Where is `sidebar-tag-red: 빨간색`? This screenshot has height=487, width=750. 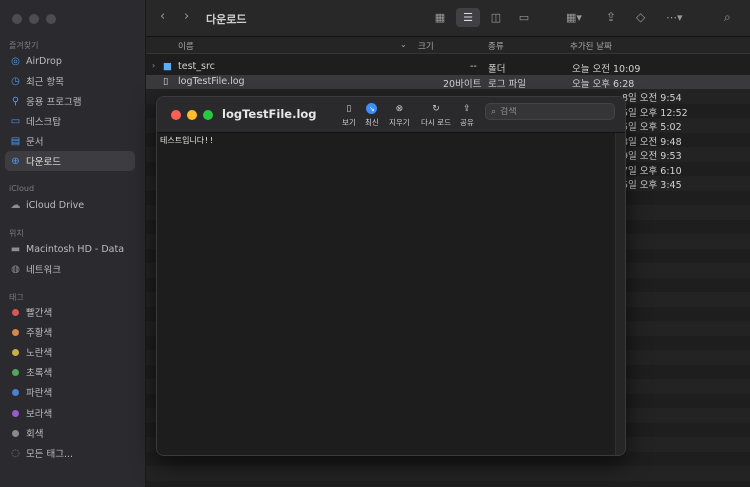
sidebar-tag-red: 빨간색 is located at coordinates (70, 312).